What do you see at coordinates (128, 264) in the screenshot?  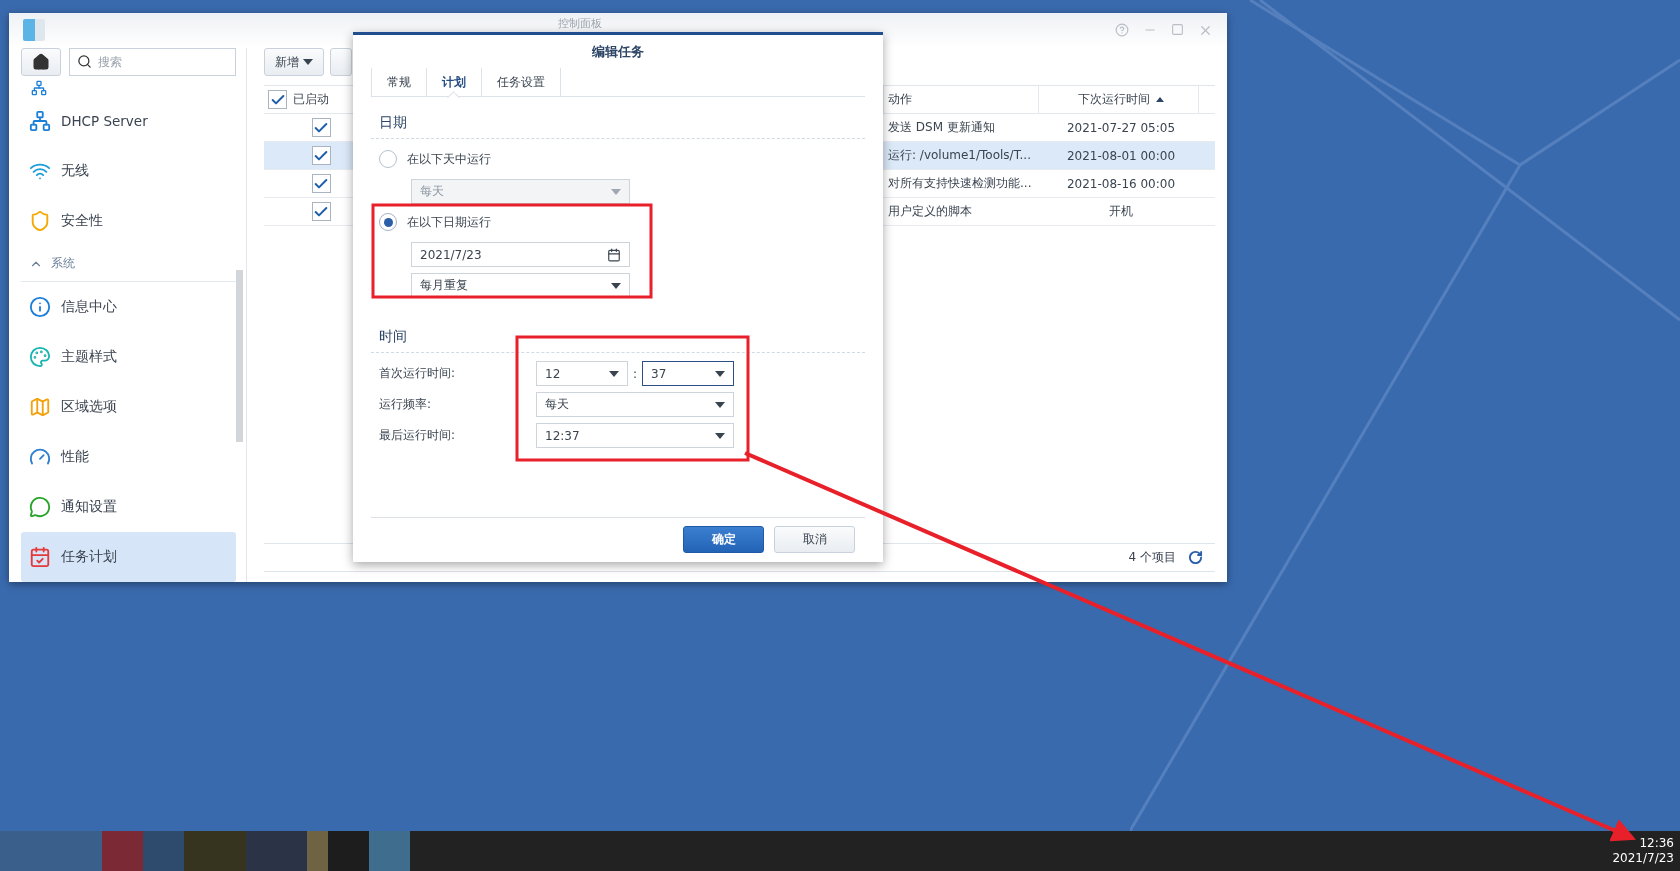 I see `sidebar-section: 系统` at bounding box center [128, 264].